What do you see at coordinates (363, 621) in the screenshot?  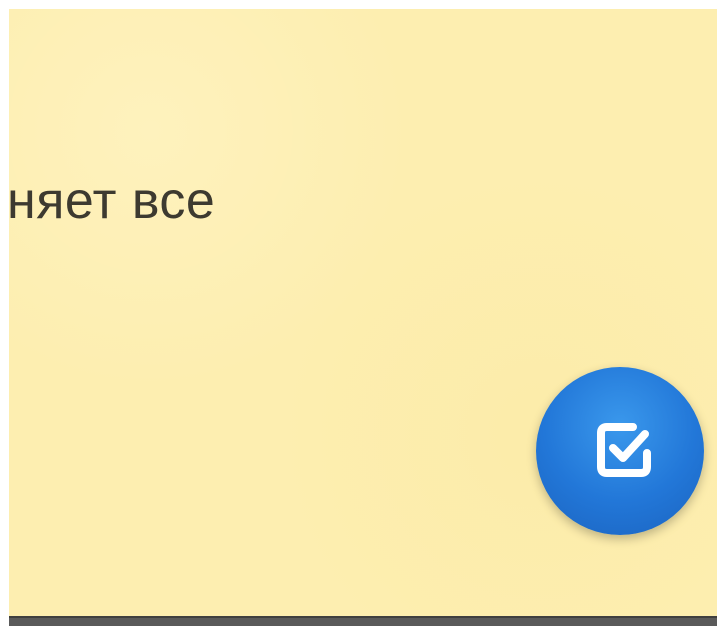 I see `bottom-bar` at bounding box center [363, 621].